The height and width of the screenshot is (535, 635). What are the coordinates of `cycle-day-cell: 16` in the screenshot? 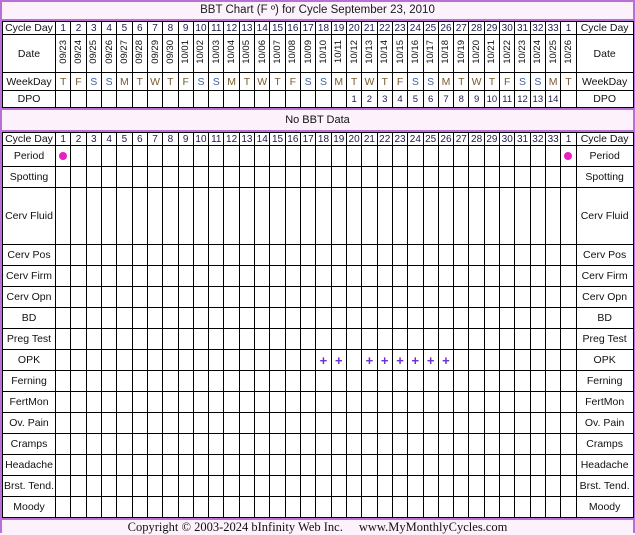 It's located at (293, 28).